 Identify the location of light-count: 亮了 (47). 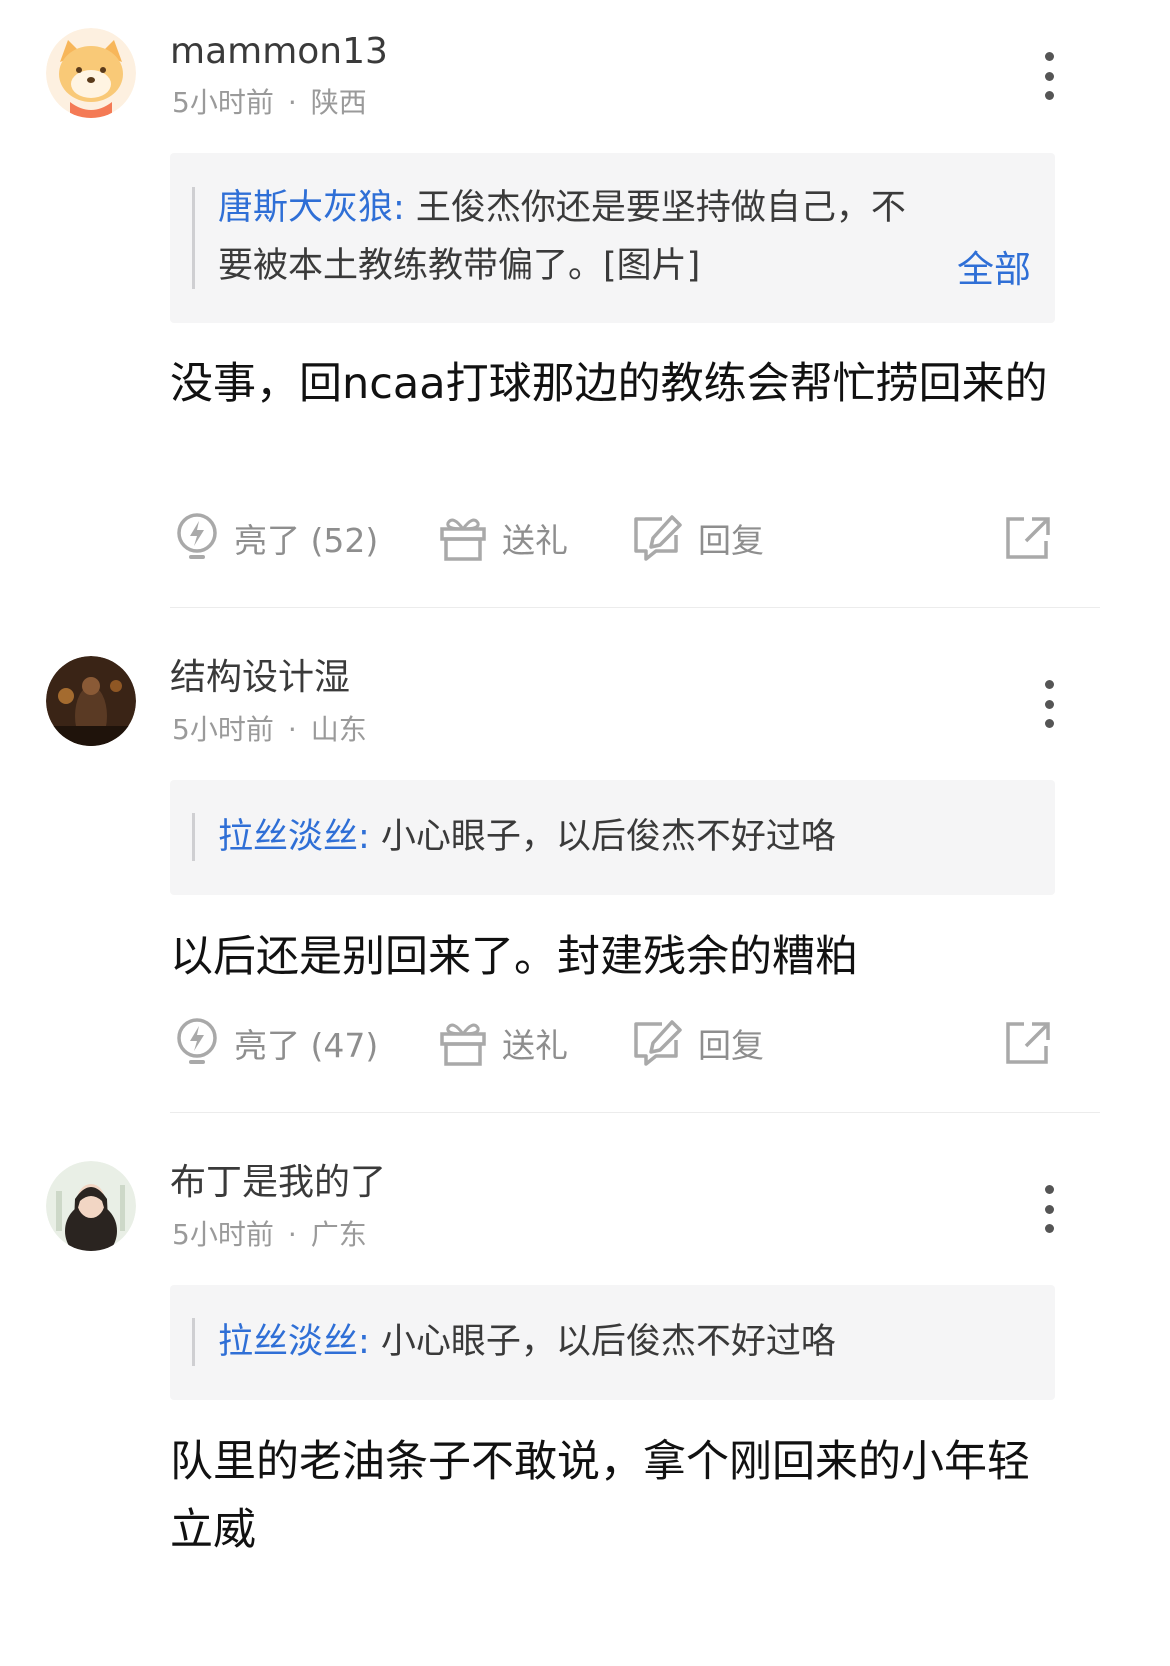
(306, 1045).